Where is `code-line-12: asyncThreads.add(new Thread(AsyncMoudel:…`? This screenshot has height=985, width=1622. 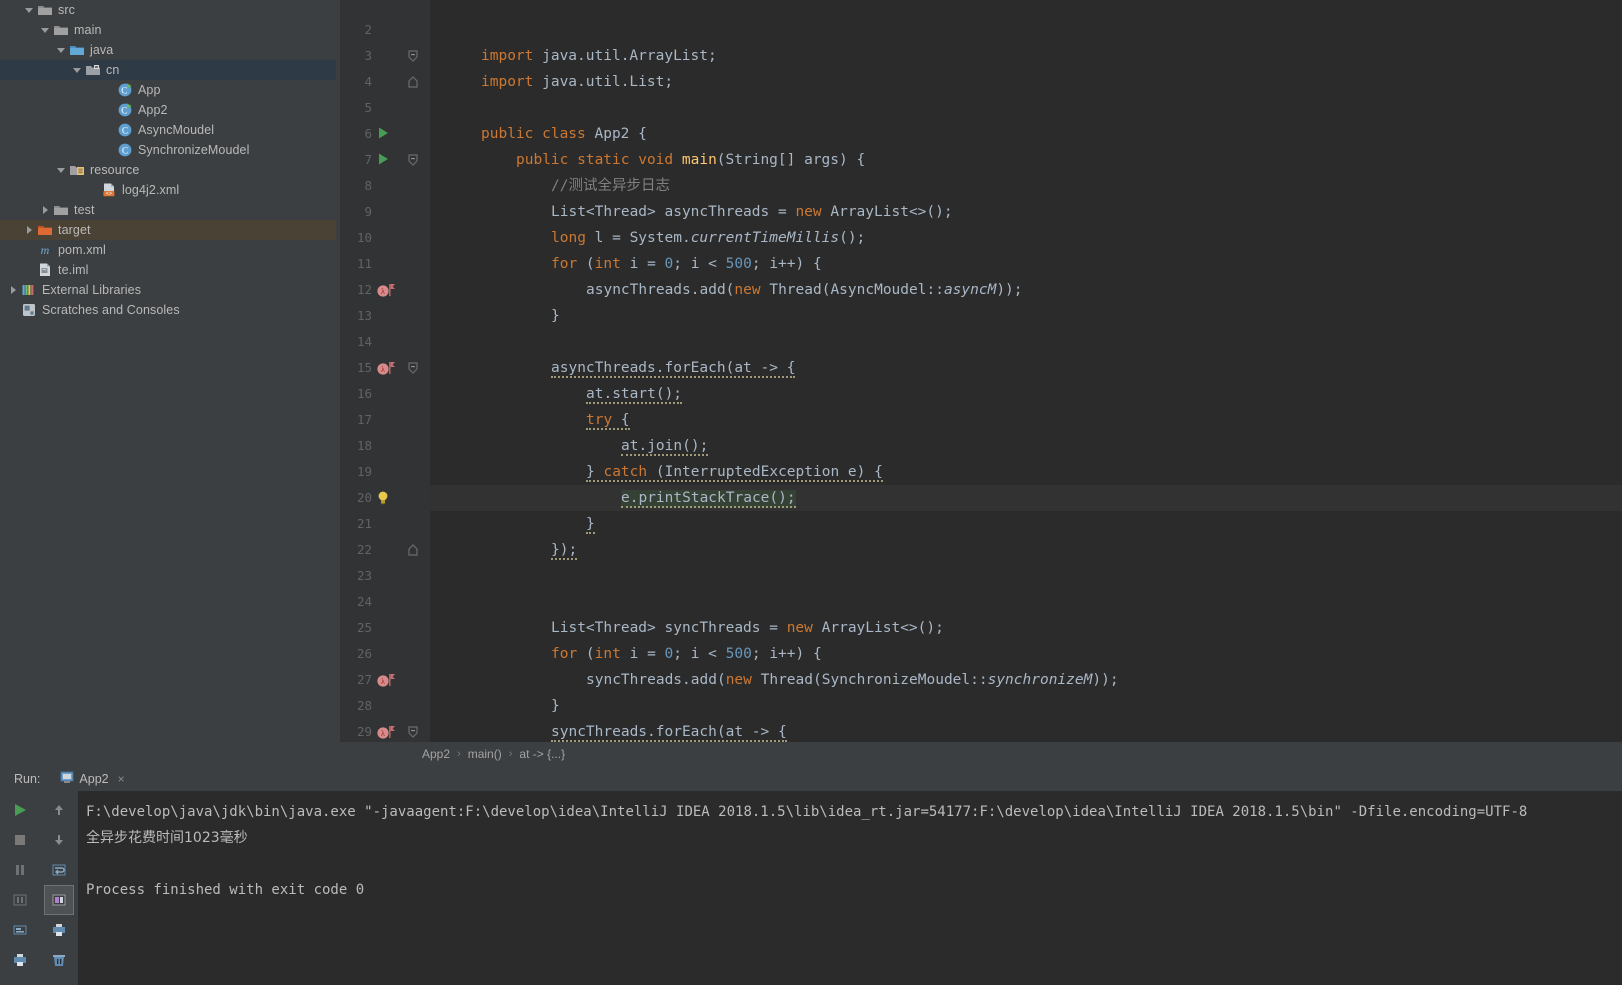 code-line-12: asyncThreads.add(new Thread(AsyncMoudel:… is located at coordinates (1026, 290).